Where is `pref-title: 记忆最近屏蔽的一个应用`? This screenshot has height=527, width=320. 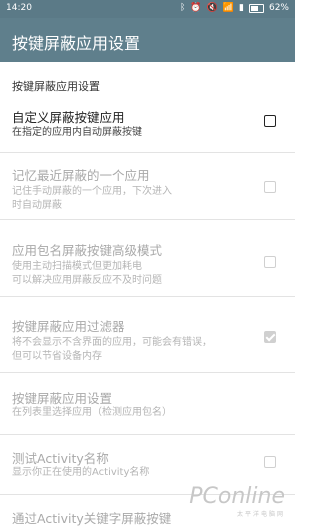 pref-title: 记忆最近屏蔽的一个应用 is located at coordinates (81, 175).